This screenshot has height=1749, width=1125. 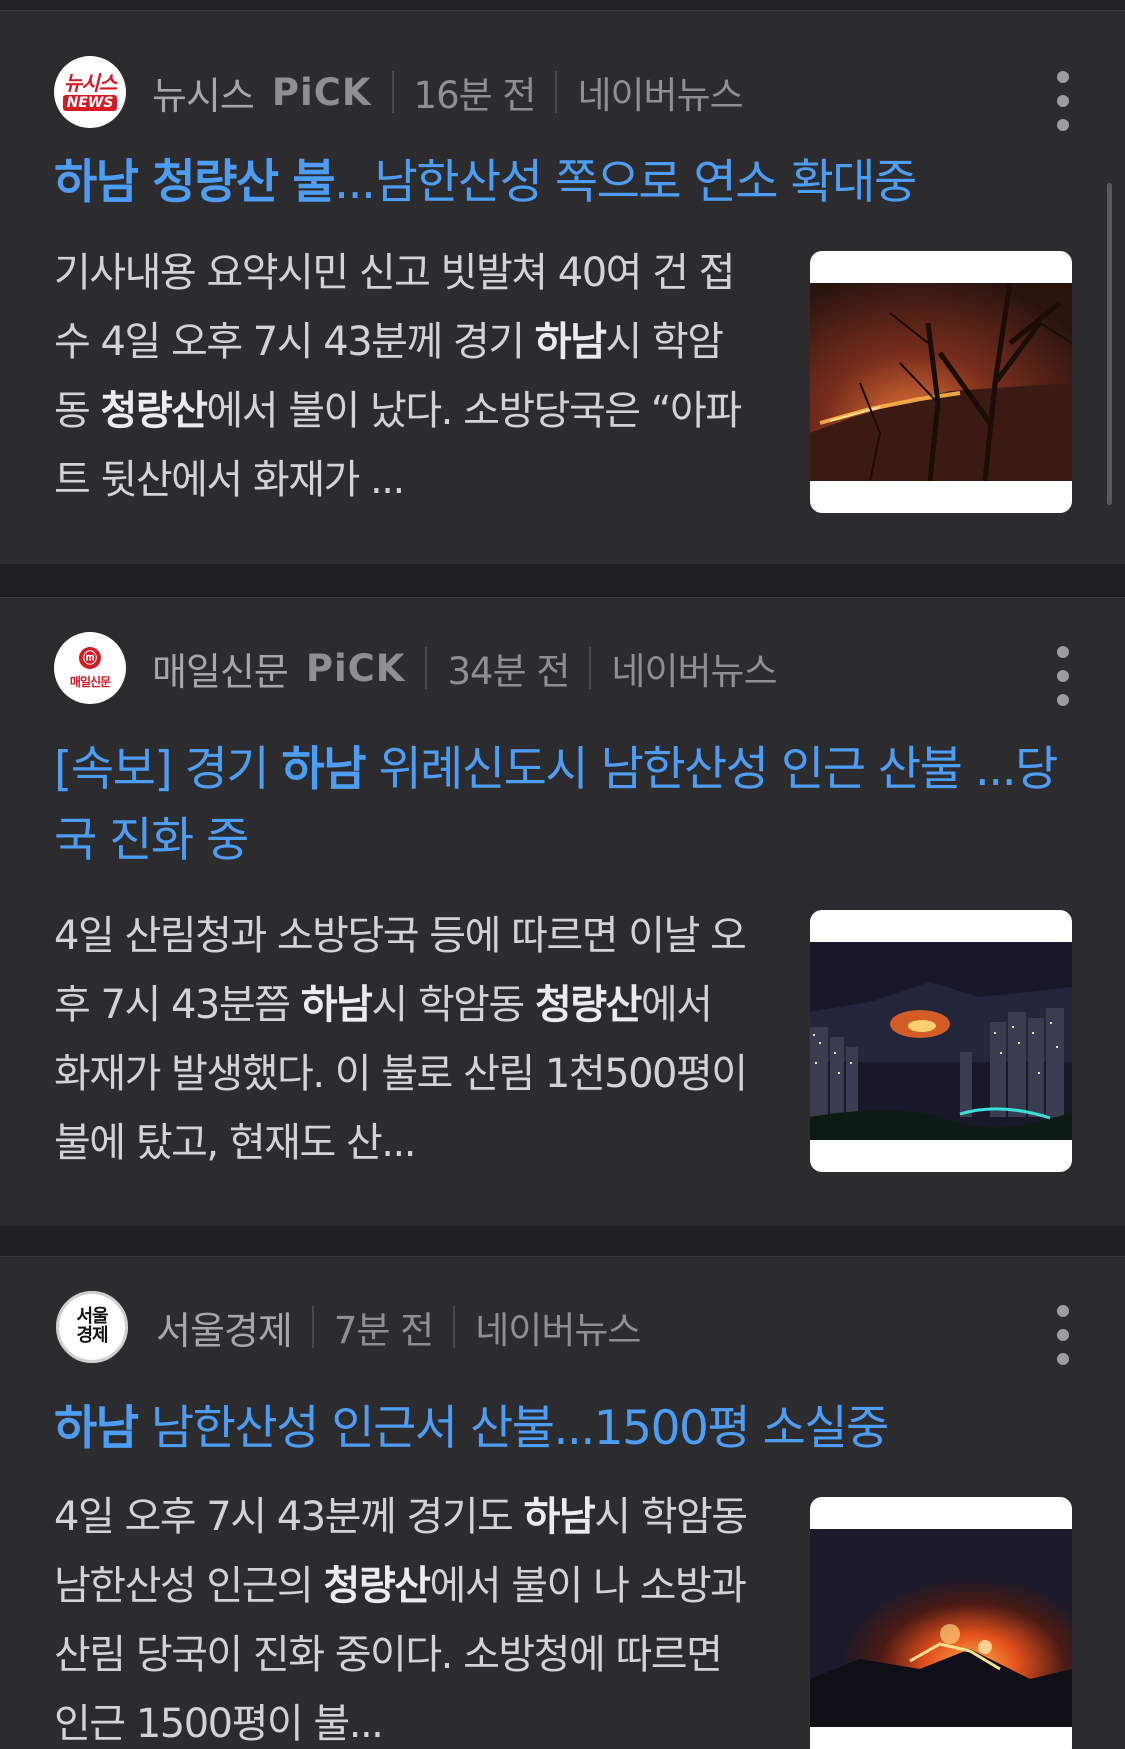 I want to click on scrollbar, so click(x=1109, y=344).